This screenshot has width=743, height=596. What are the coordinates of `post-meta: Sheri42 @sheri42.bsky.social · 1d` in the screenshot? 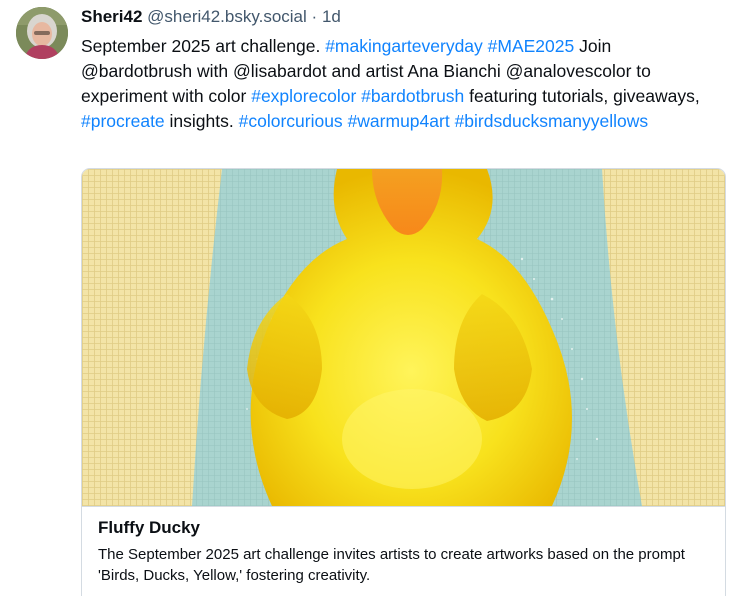 It's located at (403, 17).